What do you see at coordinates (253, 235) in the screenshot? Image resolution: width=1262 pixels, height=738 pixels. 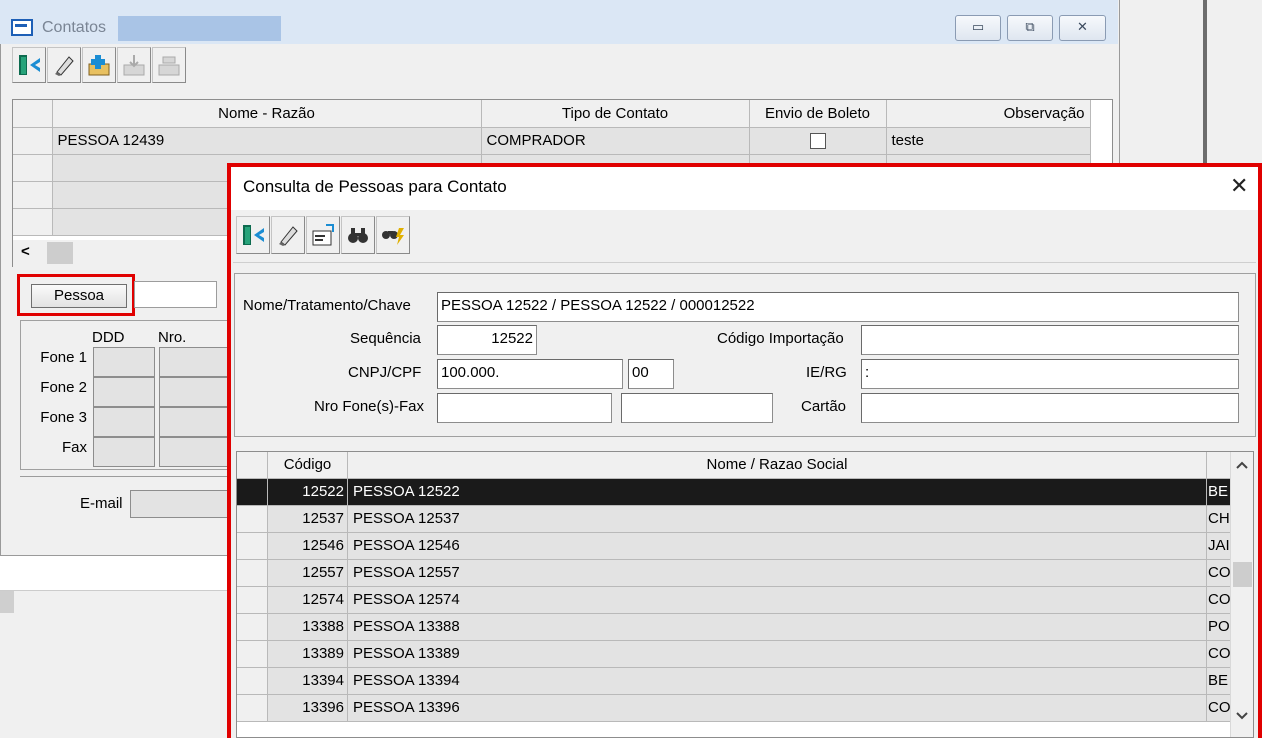 I see `dialog-exit-button` at bounding box center [253, 235].